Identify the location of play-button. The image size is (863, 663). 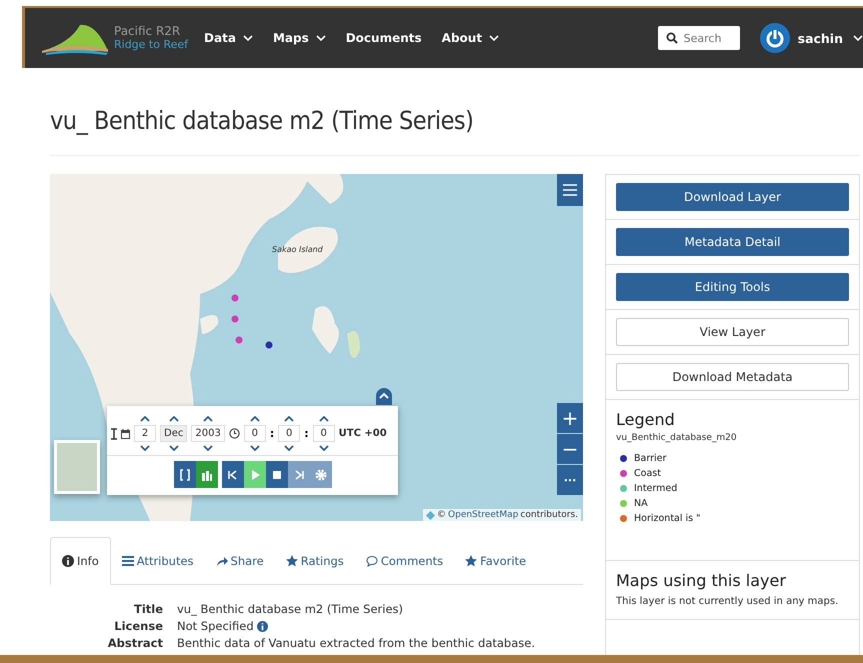
(255, 474).